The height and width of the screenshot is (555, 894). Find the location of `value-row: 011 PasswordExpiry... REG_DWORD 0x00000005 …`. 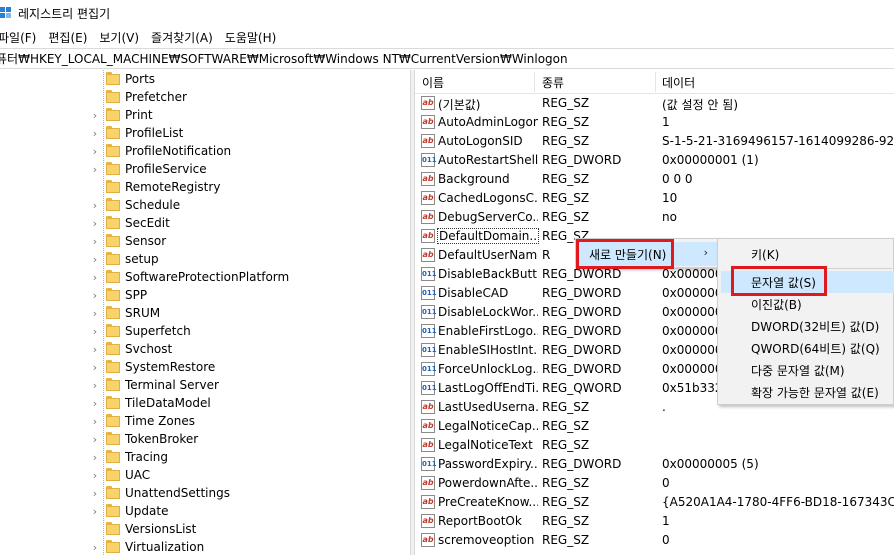

value-row: 011 PasswordExpiry... REG_DWORD 0x00000005 … is located at coordinates (654, 464).